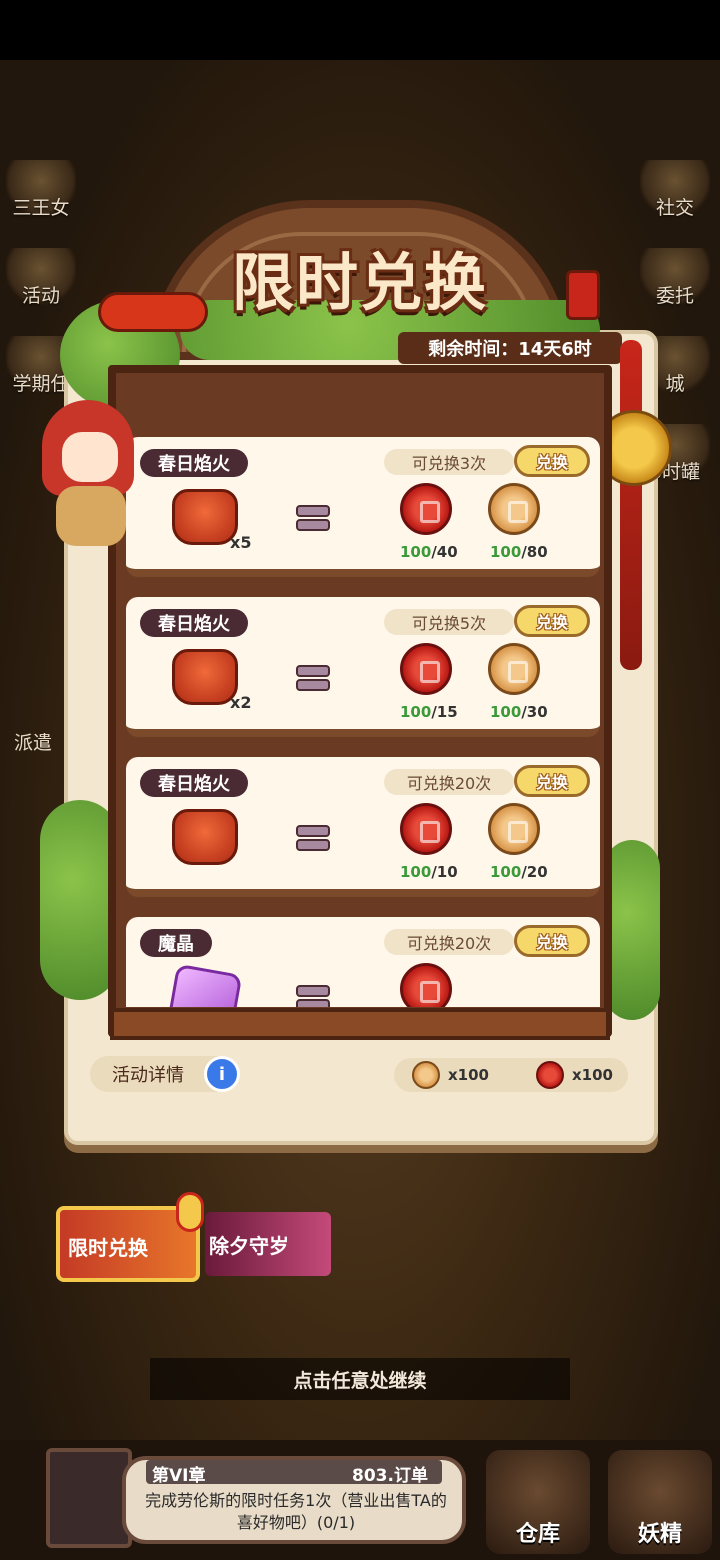 This screenshot has height=1560, width=720. I want to click on exchange-card: 魔晶 可兑换20次 兑换, so click(363, 962).